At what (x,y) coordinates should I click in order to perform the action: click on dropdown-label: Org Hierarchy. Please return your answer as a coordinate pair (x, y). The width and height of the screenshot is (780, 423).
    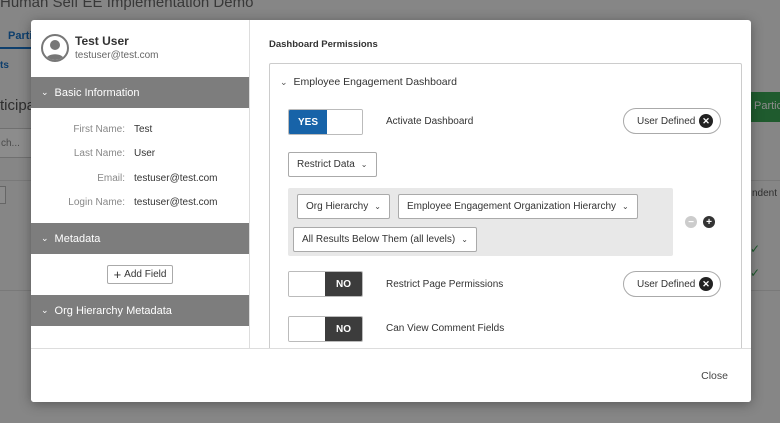
    Looking at the image, I should click on (337, 206).